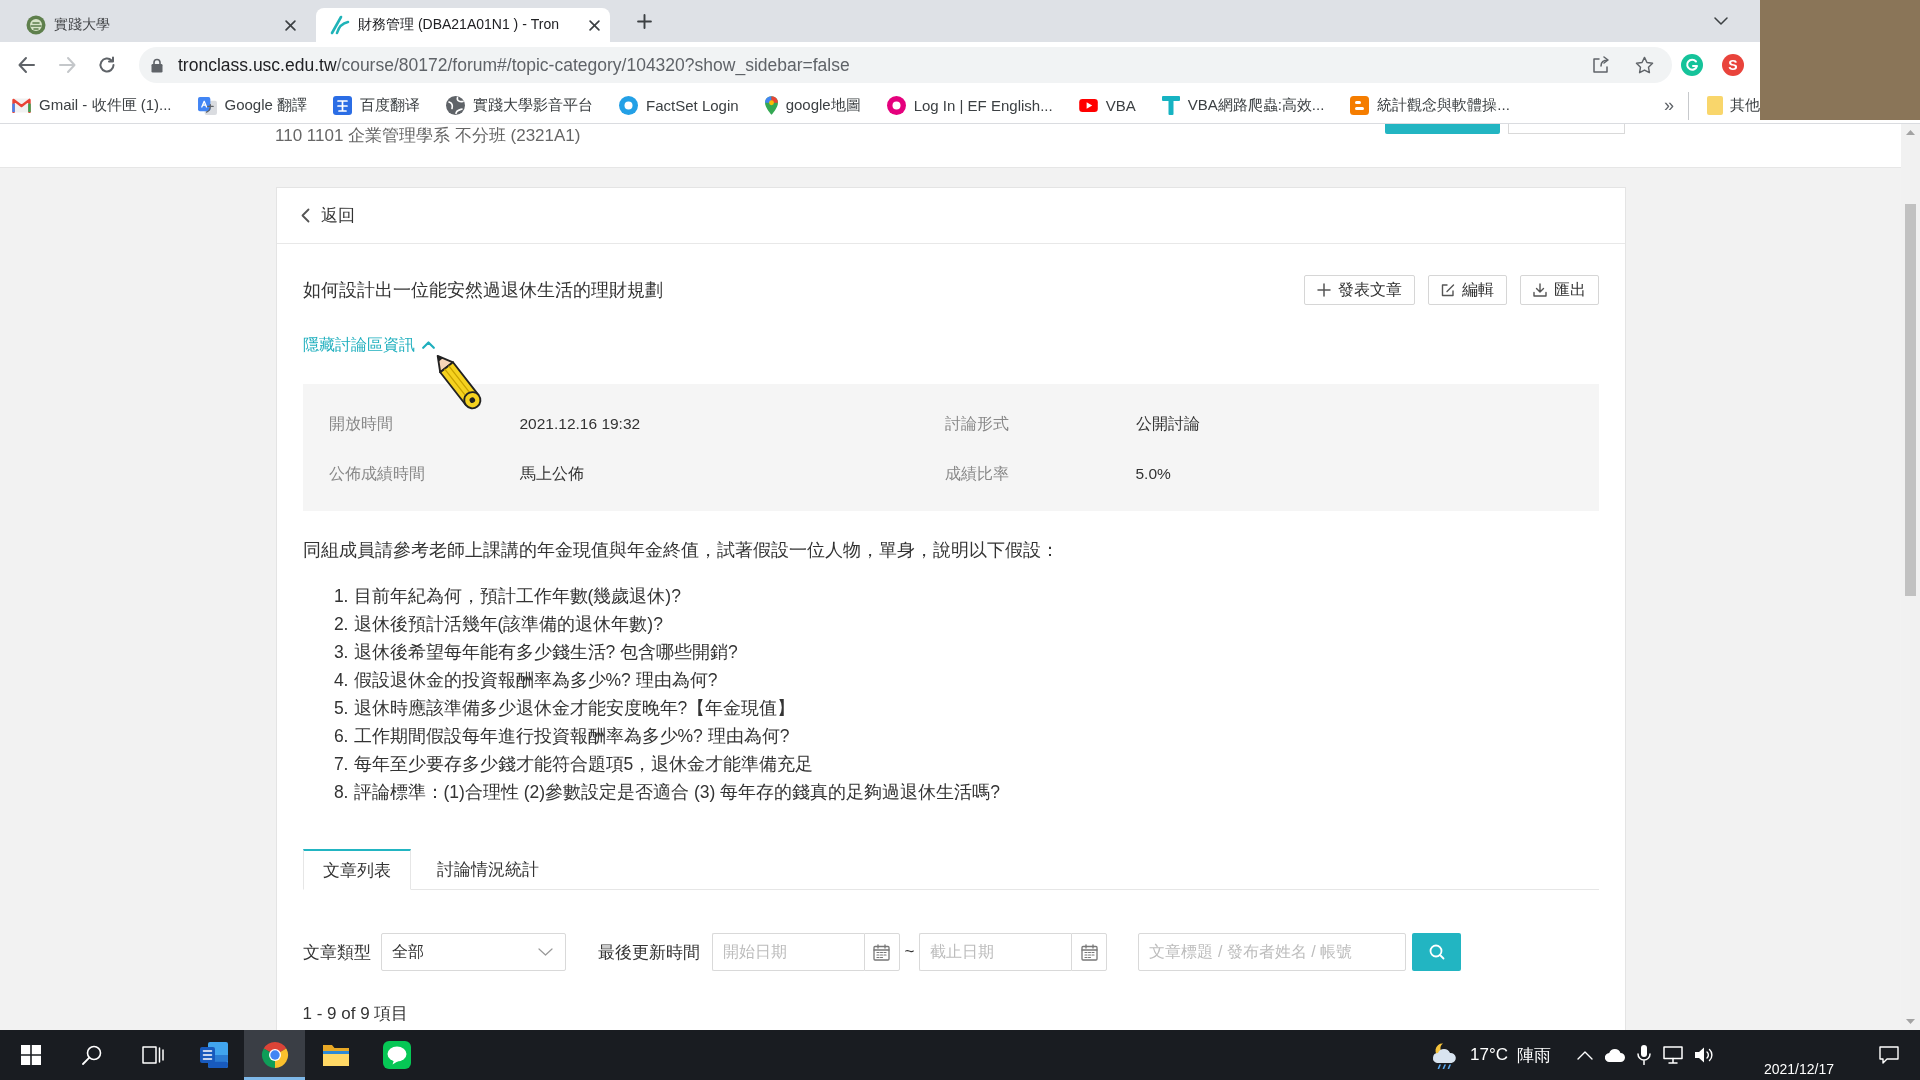 The width and height of the screenshot is (1920, 1080). I want to click on bookmark-item: 實踐大學影音平台, so click(520, 105).